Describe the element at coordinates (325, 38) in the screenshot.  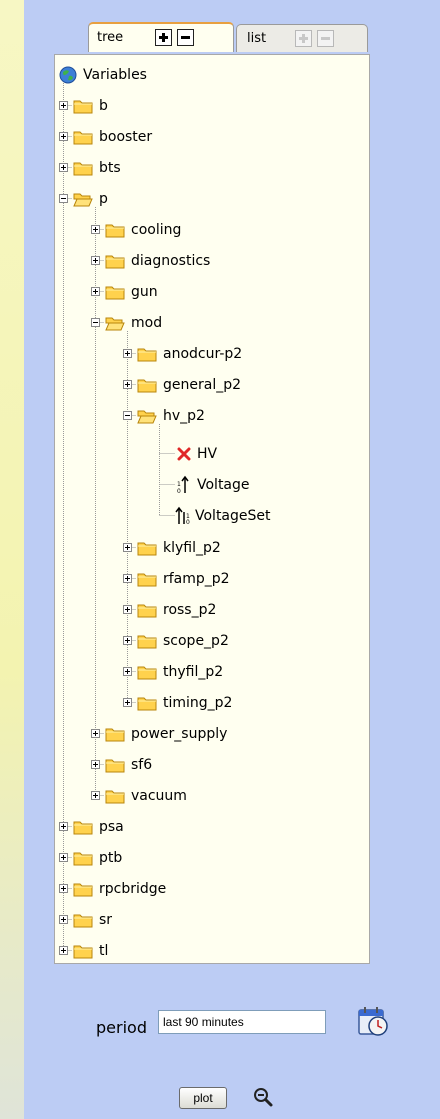
I see `list-remove-button` at that location.